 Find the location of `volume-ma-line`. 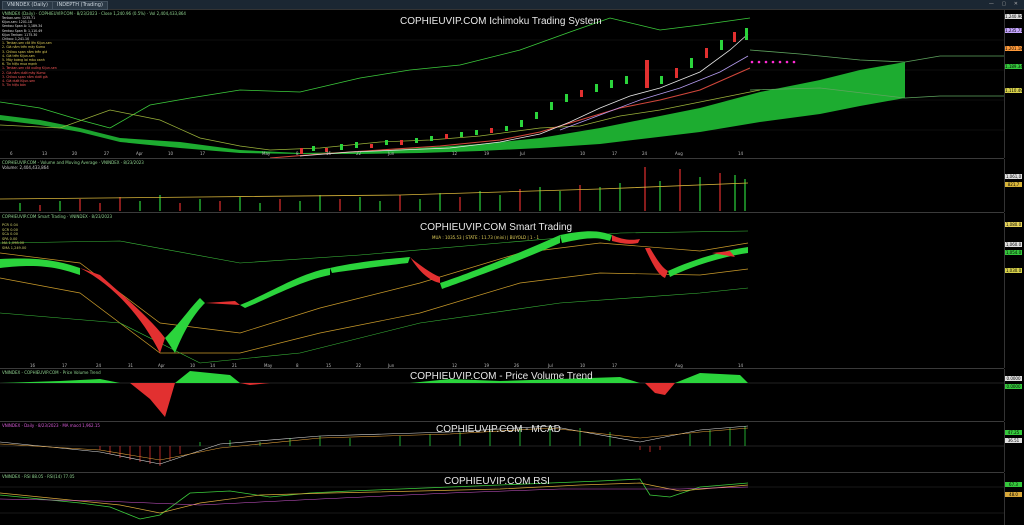

volume-ma-line is located at coordinates (374, 191).